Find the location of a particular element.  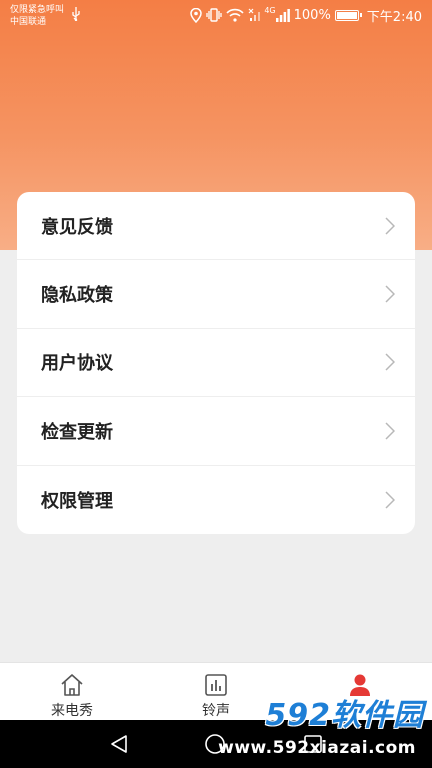

status-icons: 4G 100% 下午2:40 is located at coordinates (306, 15).